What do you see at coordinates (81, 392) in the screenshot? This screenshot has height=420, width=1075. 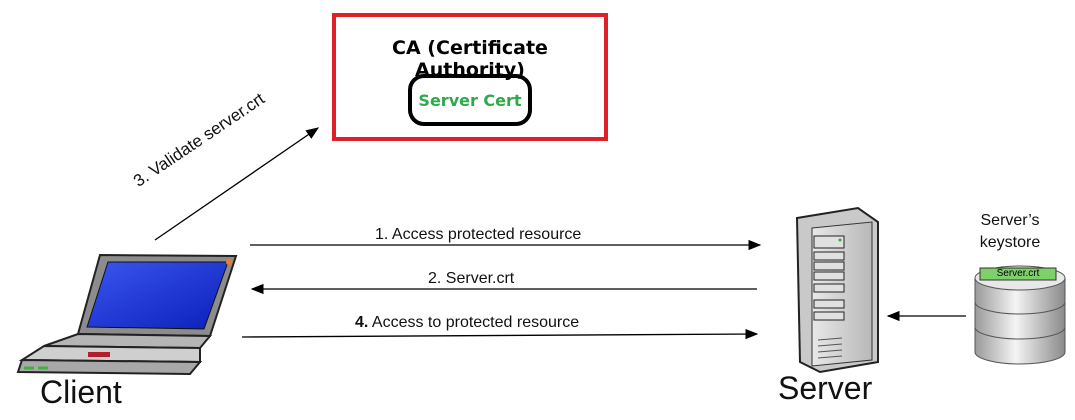 I see `client-label: Client` at bounding box center [81, 392].